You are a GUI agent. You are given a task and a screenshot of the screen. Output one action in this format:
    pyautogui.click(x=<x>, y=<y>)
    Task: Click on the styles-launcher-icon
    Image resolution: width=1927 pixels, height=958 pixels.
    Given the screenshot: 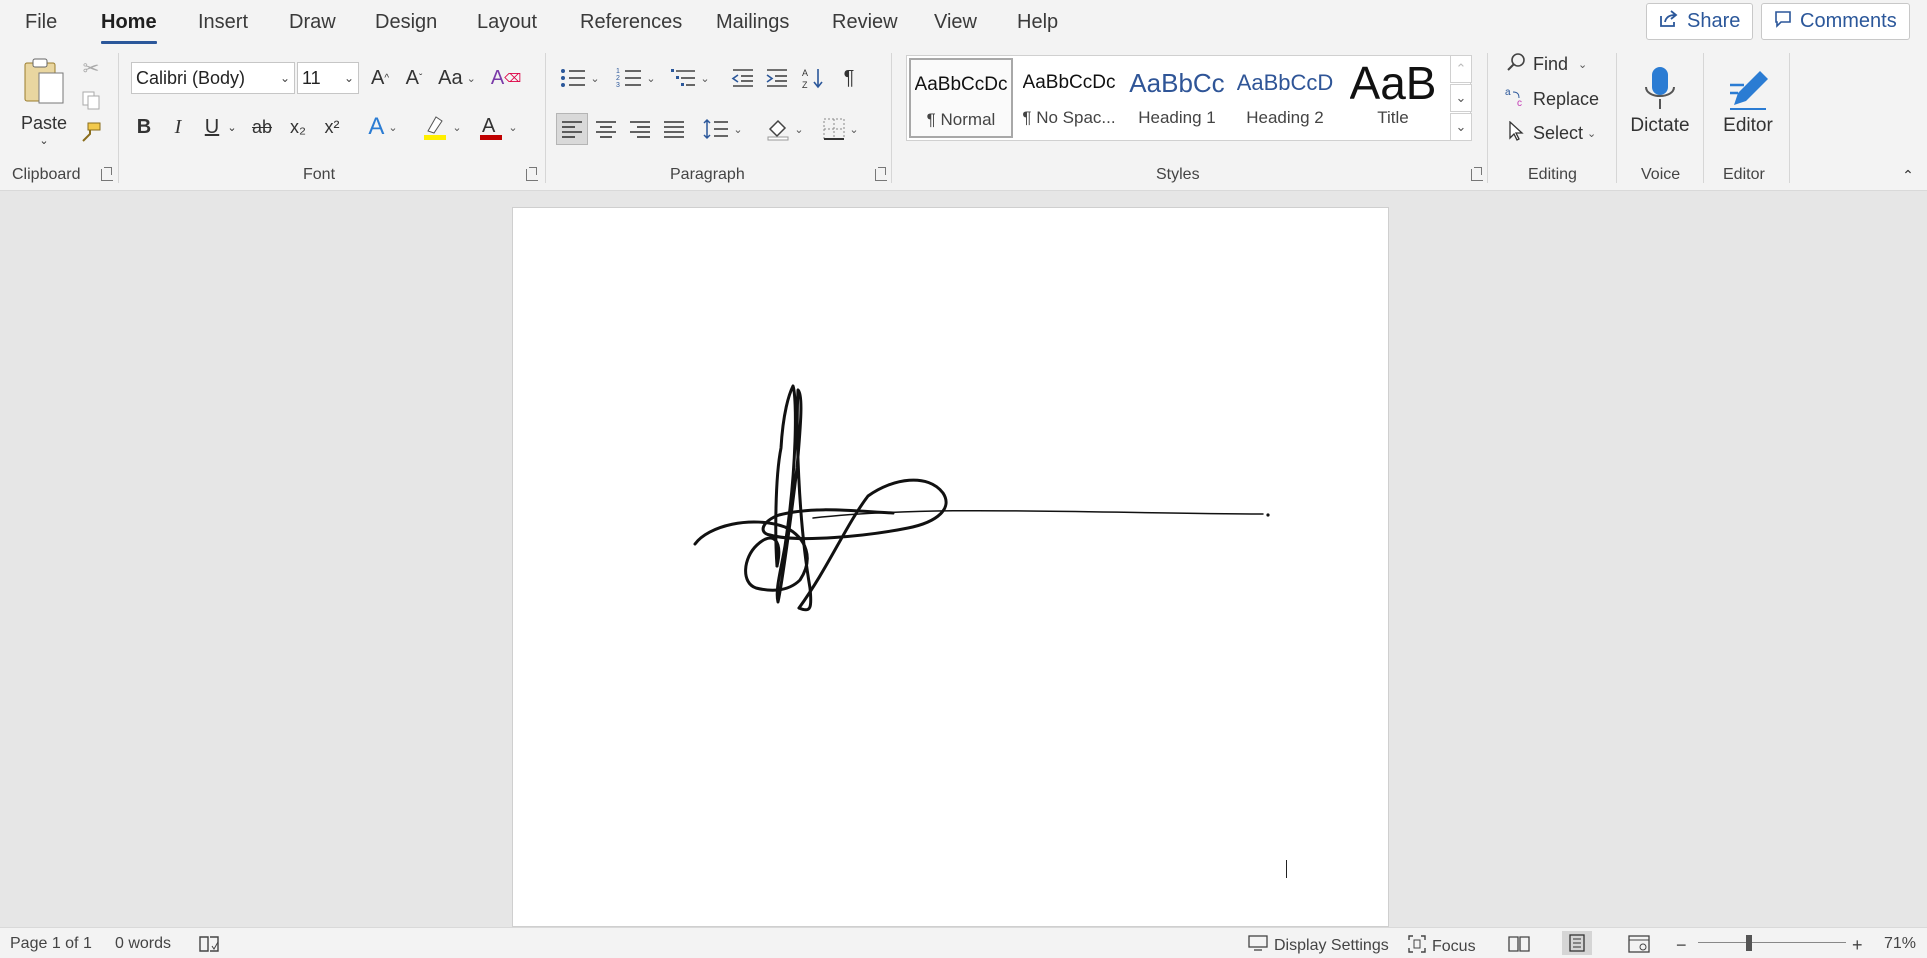 What is the action you would take?
    pyautogui.click(x=1477, y=174)
    